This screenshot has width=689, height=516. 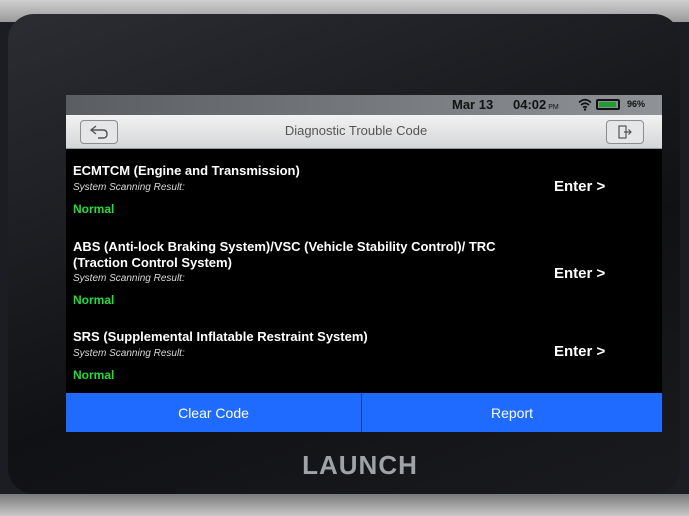 I want to click on report-button: Report, so click(x=512, y=412).